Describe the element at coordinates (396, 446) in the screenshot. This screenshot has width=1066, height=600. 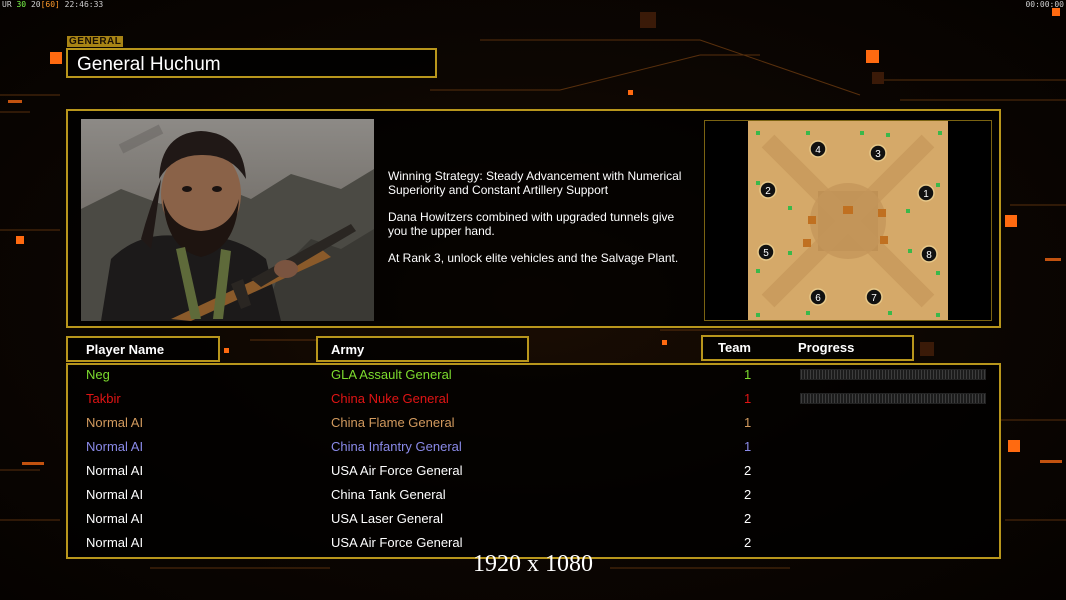
I see `player-army: China Infantry General` at that location.